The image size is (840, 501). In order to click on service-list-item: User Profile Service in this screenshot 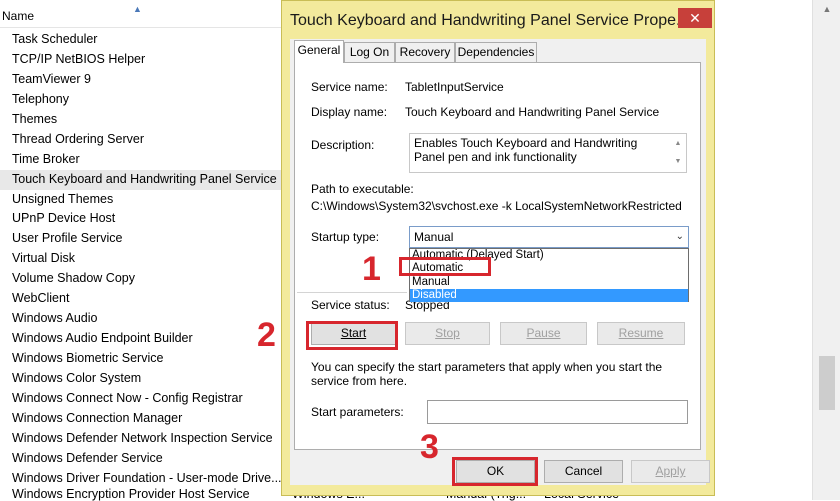, I will do `click(142, 239)`.